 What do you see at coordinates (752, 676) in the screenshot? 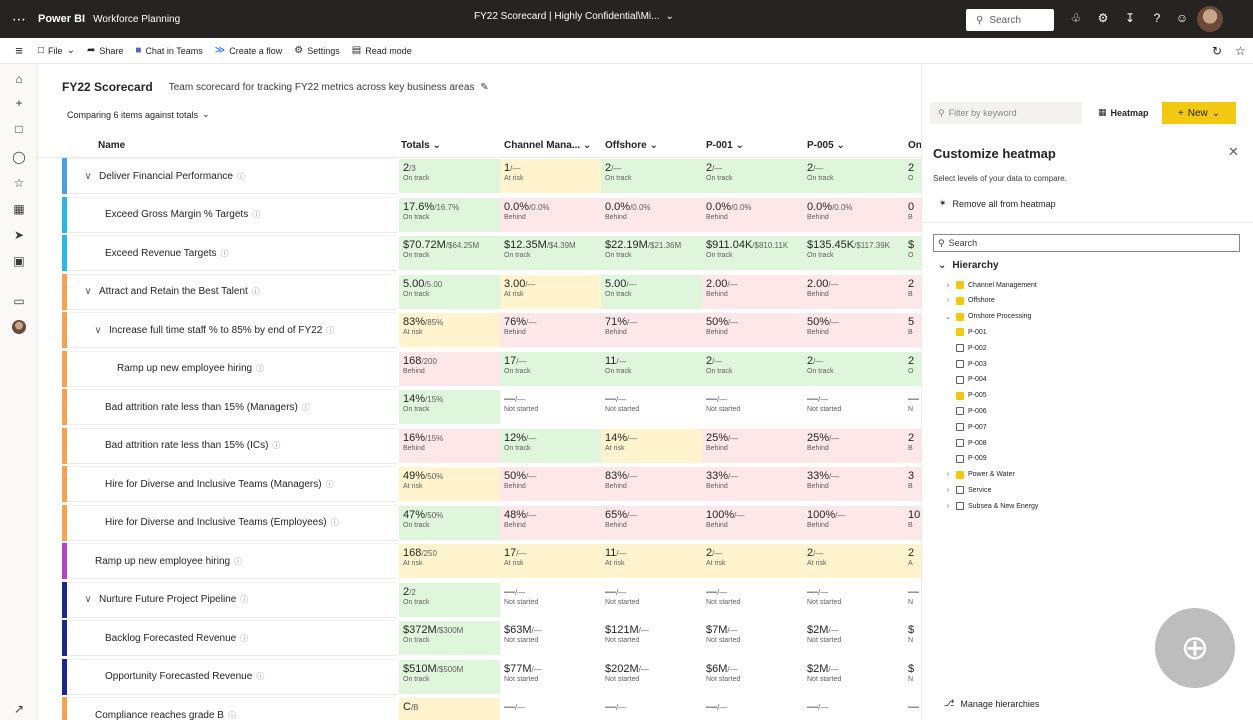
I see `metric-cell: $6M/— Not started` at bounding box center [752, 676].